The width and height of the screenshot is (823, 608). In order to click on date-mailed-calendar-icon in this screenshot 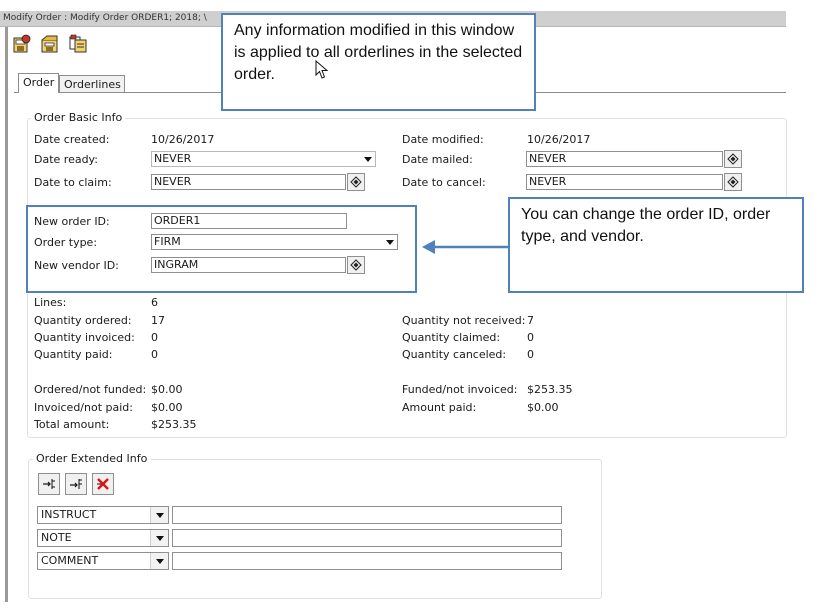, I will do `click(733, 159)`.